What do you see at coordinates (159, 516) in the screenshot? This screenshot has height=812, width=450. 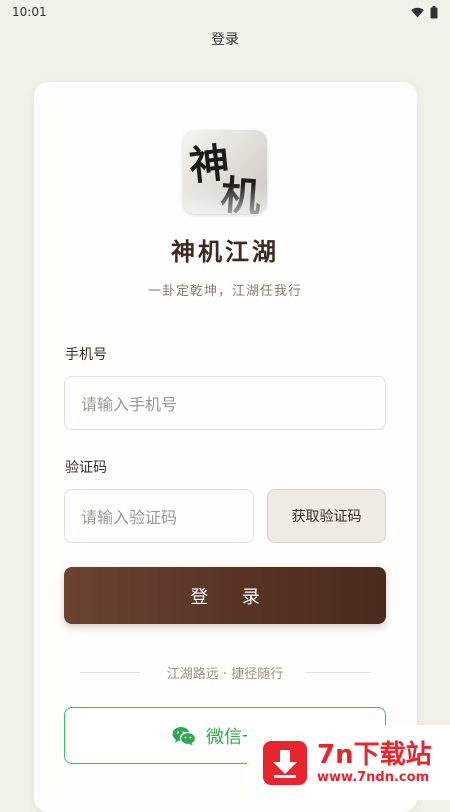 I see `code-input: 请输入验证码` at bounding box center [159, 516].